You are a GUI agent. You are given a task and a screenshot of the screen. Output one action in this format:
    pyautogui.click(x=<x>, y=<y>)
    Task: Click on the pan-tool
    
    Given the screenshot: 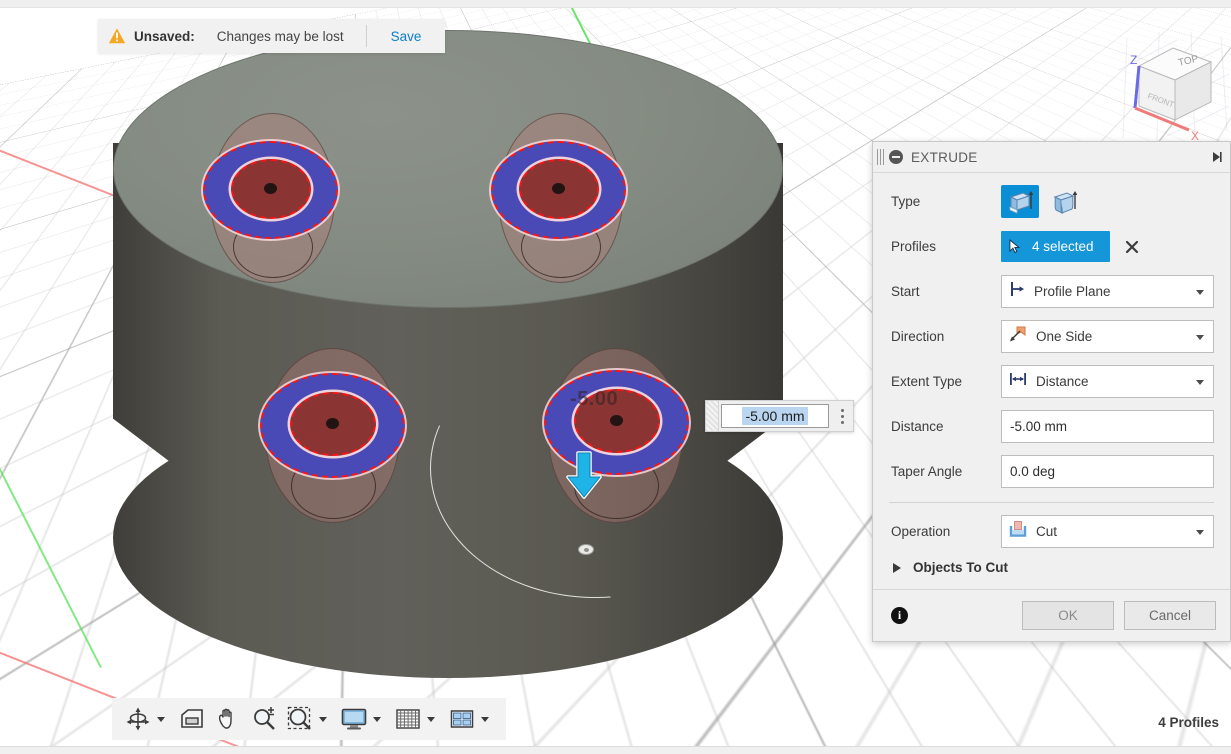 What is the action you would take?
    pyautogui.click(x=228, y=719)
    